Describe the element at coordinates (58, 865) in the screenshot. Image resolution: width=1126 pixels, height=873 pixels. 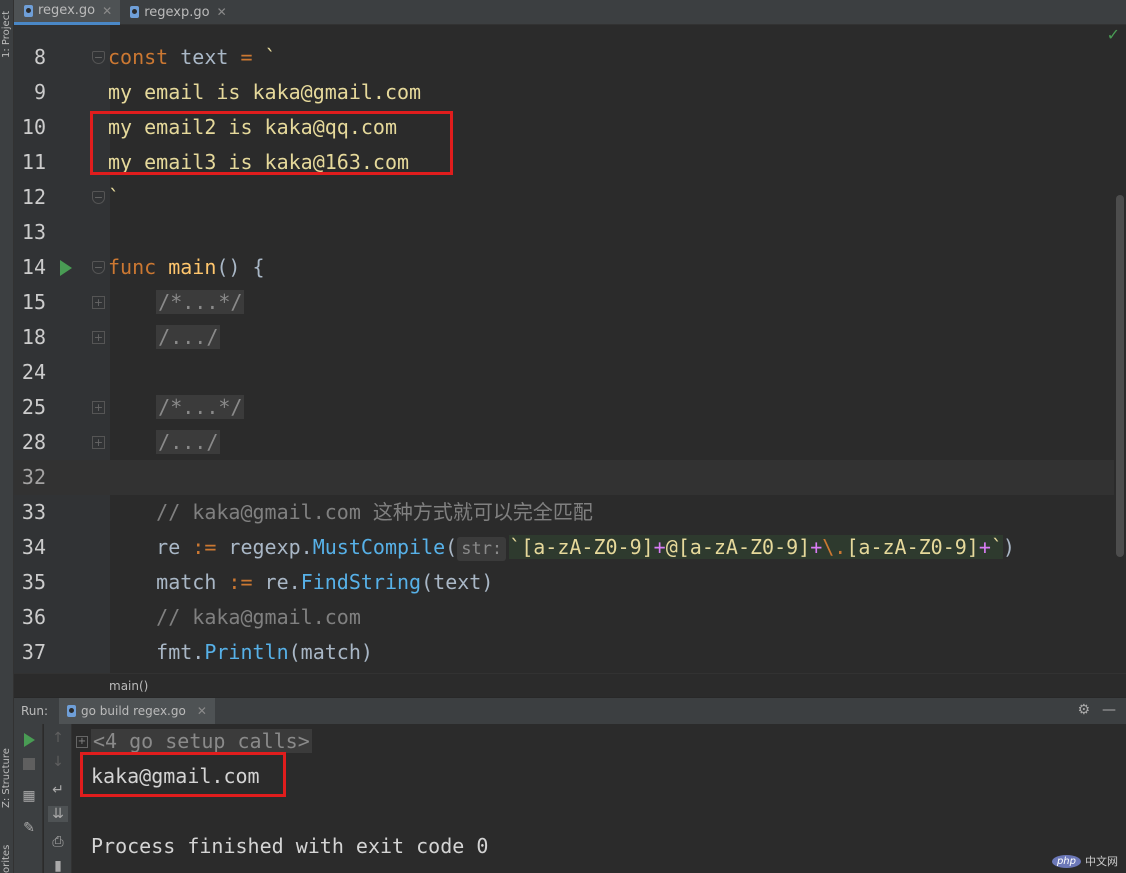
I see `trash-icon: ▮` at that location.